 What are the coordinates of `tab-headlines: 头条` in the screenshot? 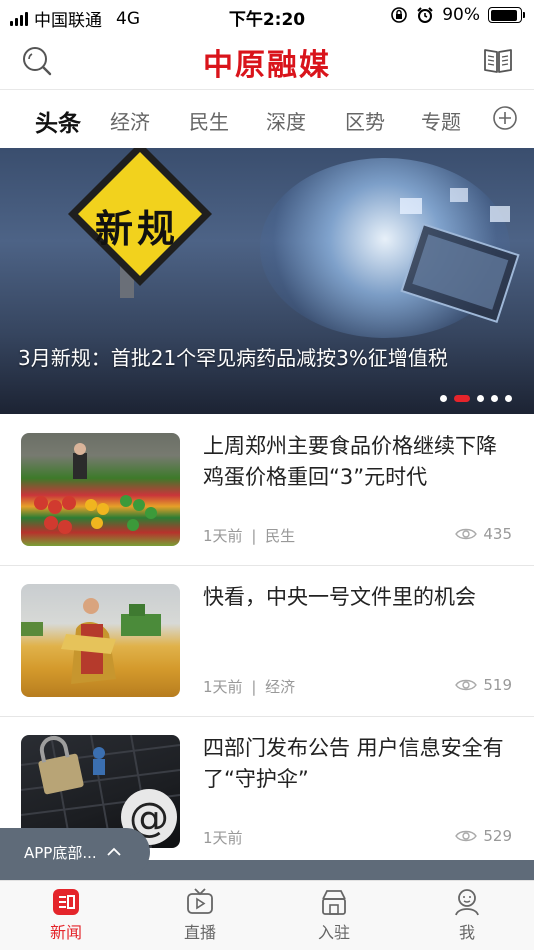 It's located at (58, 121).